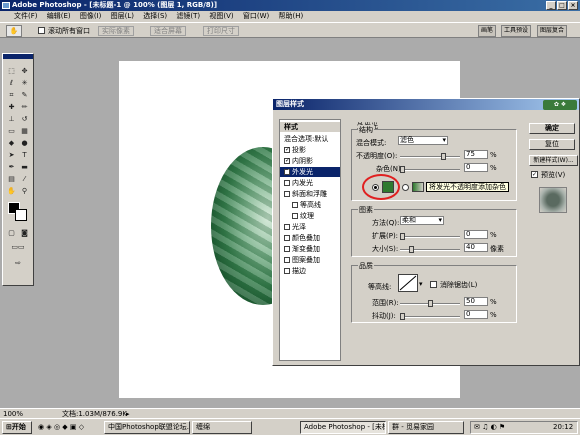  What do you see at coordinates (24, 167) in the screenshot?
I see `shape-tool-icon: ▬` at bounding box center [24, 167].